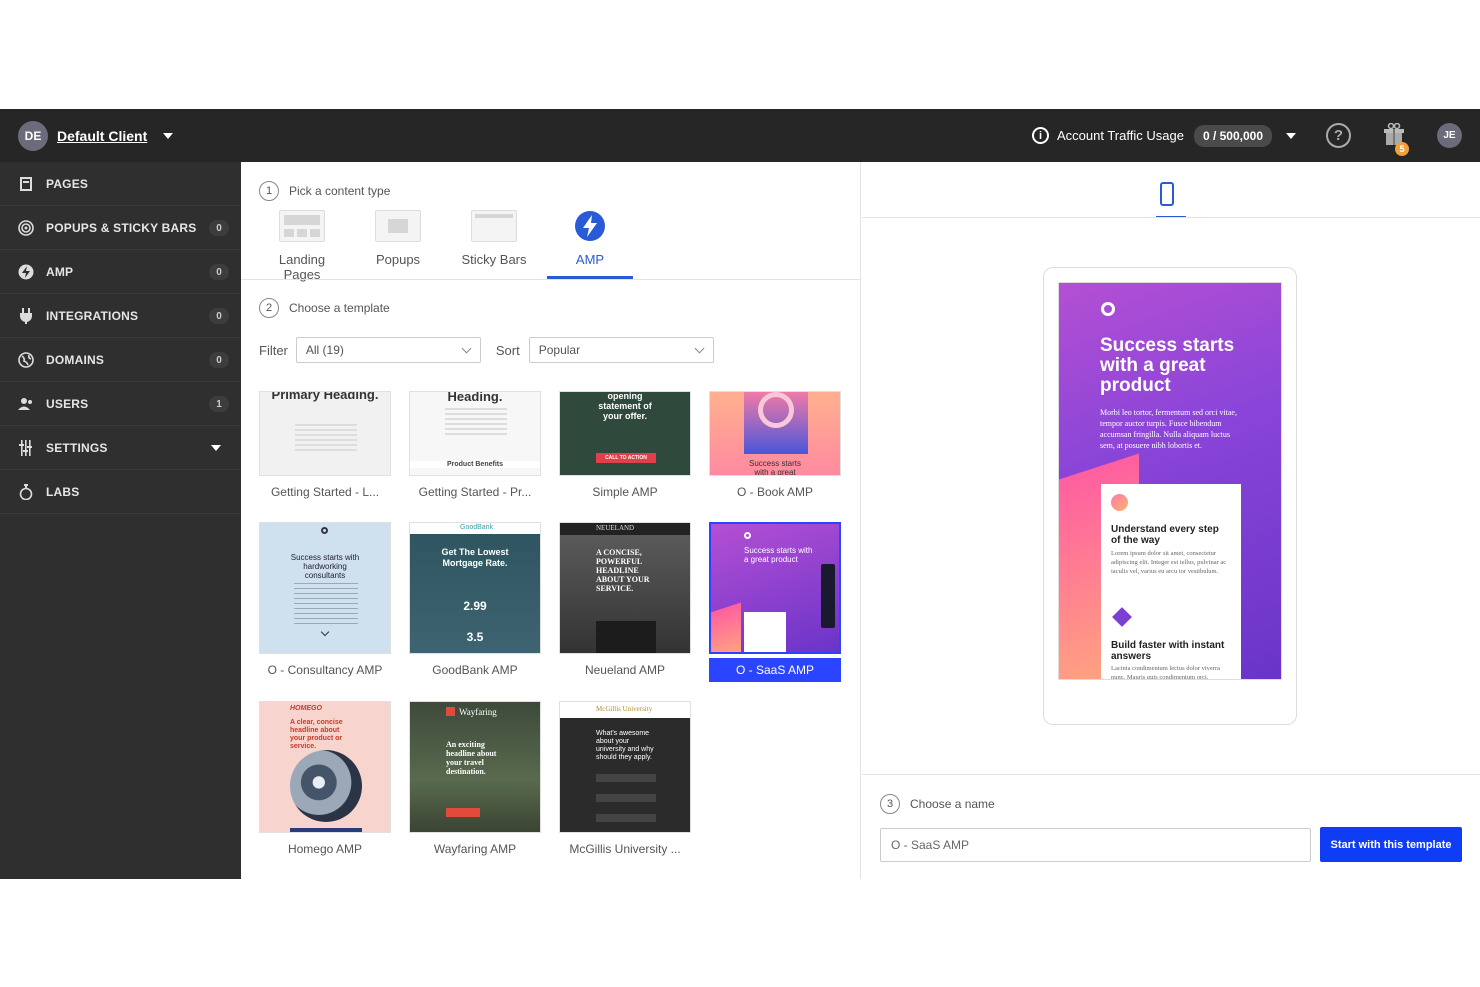 This screenshot has width=1480, height=987. I want to click on amp-bolt-icon, so click(590, 226).